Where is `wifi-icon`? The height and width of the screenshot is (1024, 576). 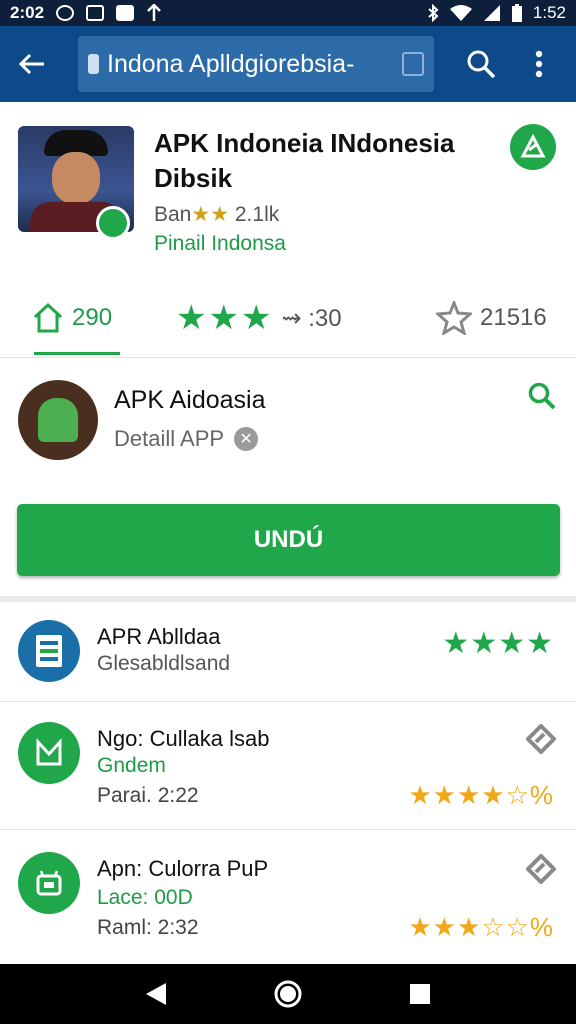
wifi-icon is located at coordinates (460, 13).